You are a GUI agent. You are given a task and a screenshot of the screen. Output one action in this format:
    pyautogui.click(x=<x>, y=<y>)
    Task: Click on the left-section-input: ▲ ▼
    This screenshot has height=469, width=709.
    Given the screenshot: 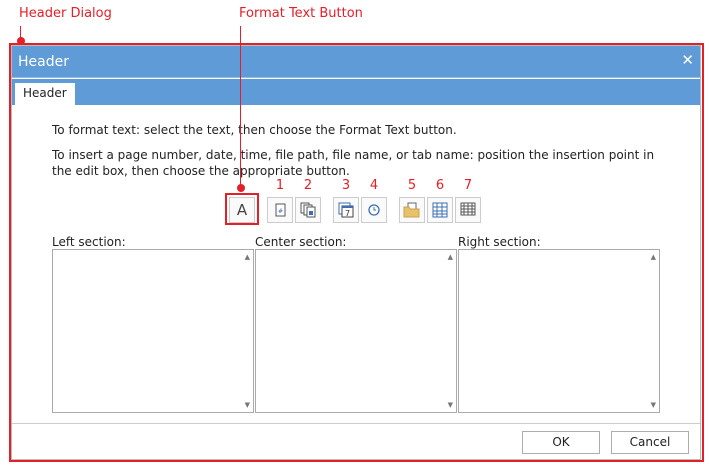 What is the action you would take?
    pyautogui.click(x=153, y=331)
    